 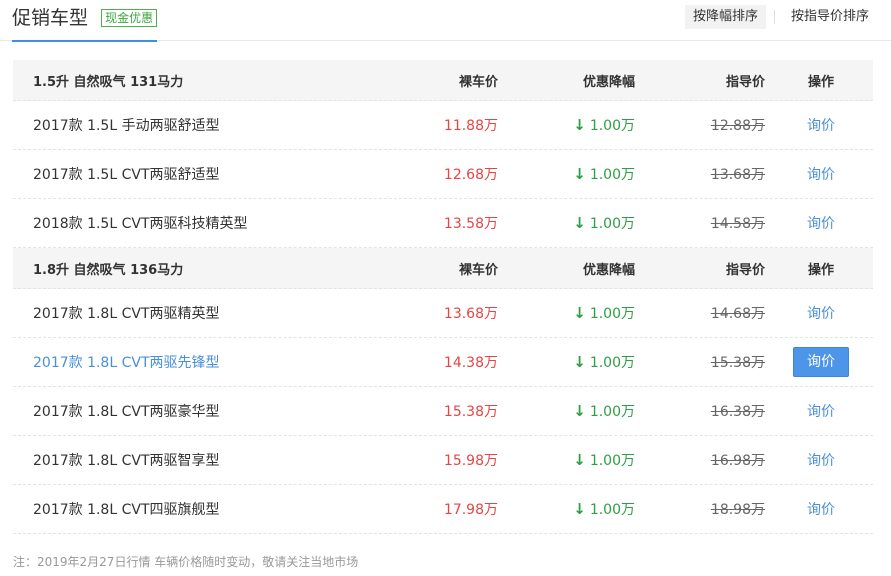 What do you see at coordinates (737, 126) in the screenshot?
I see `guide-price: 12.88万` at bounding box center [737, 126].